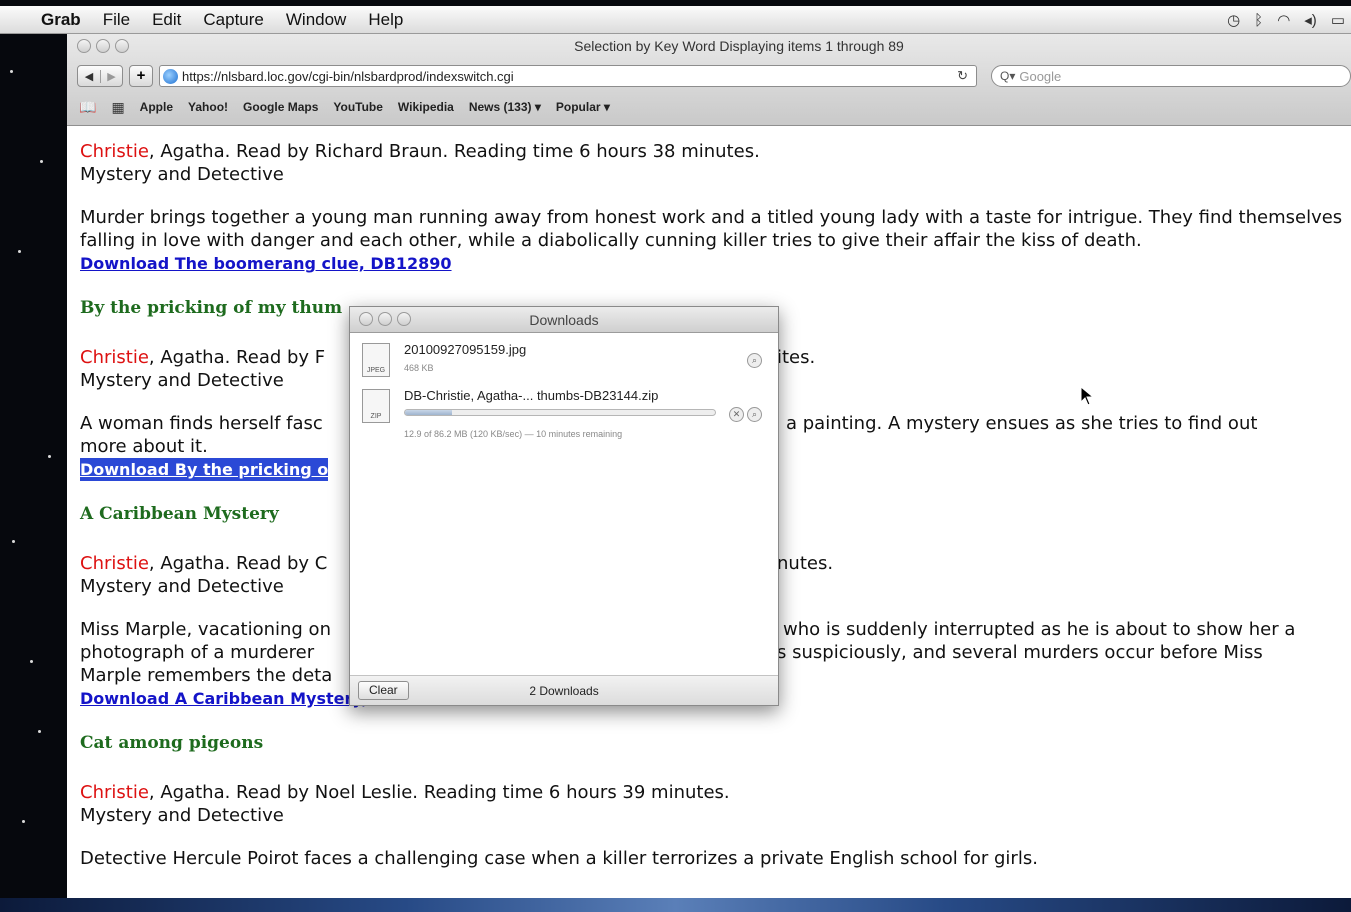 This screenshot has width=1351, height=912. I want to click on back-forward-control: ◀ ▶, so click(100, 76).